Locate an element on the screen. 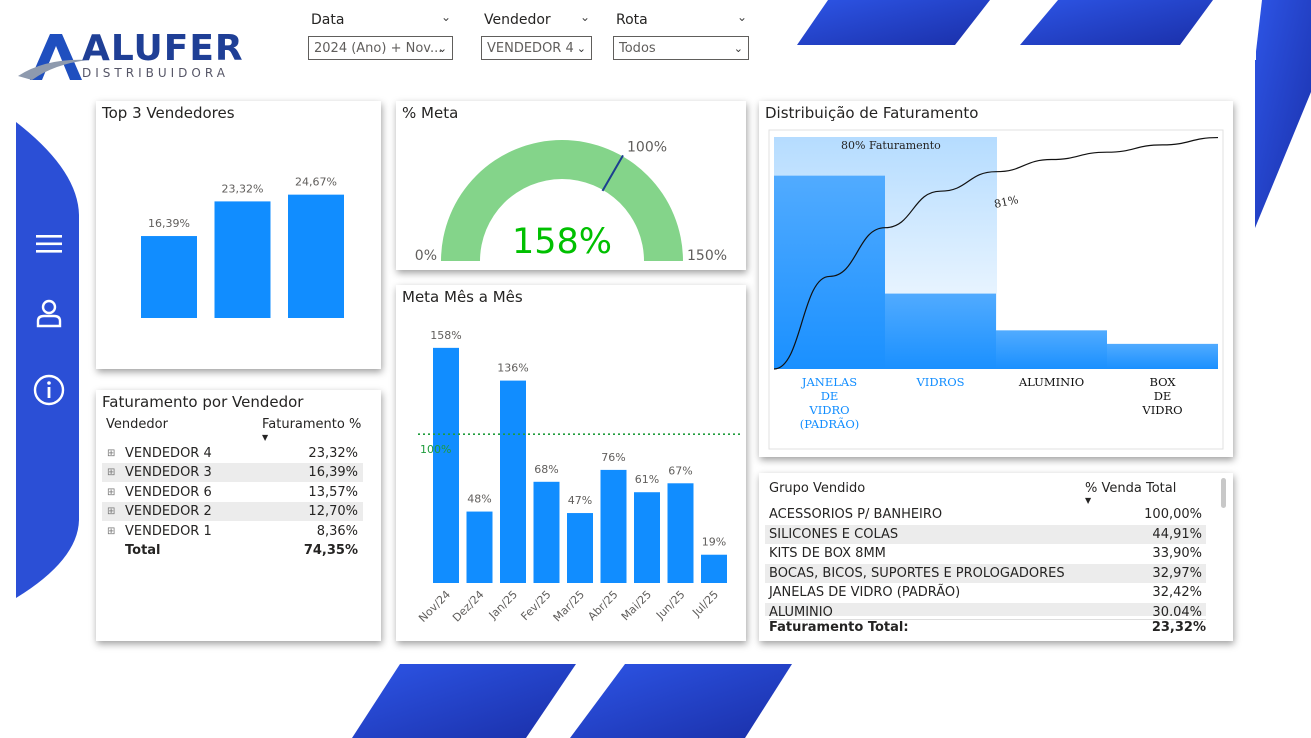 Image resolution: width=1311 pixels, height=738 pixels. column-header-vendedor: Vendedor is located at coordinates (137, 424).